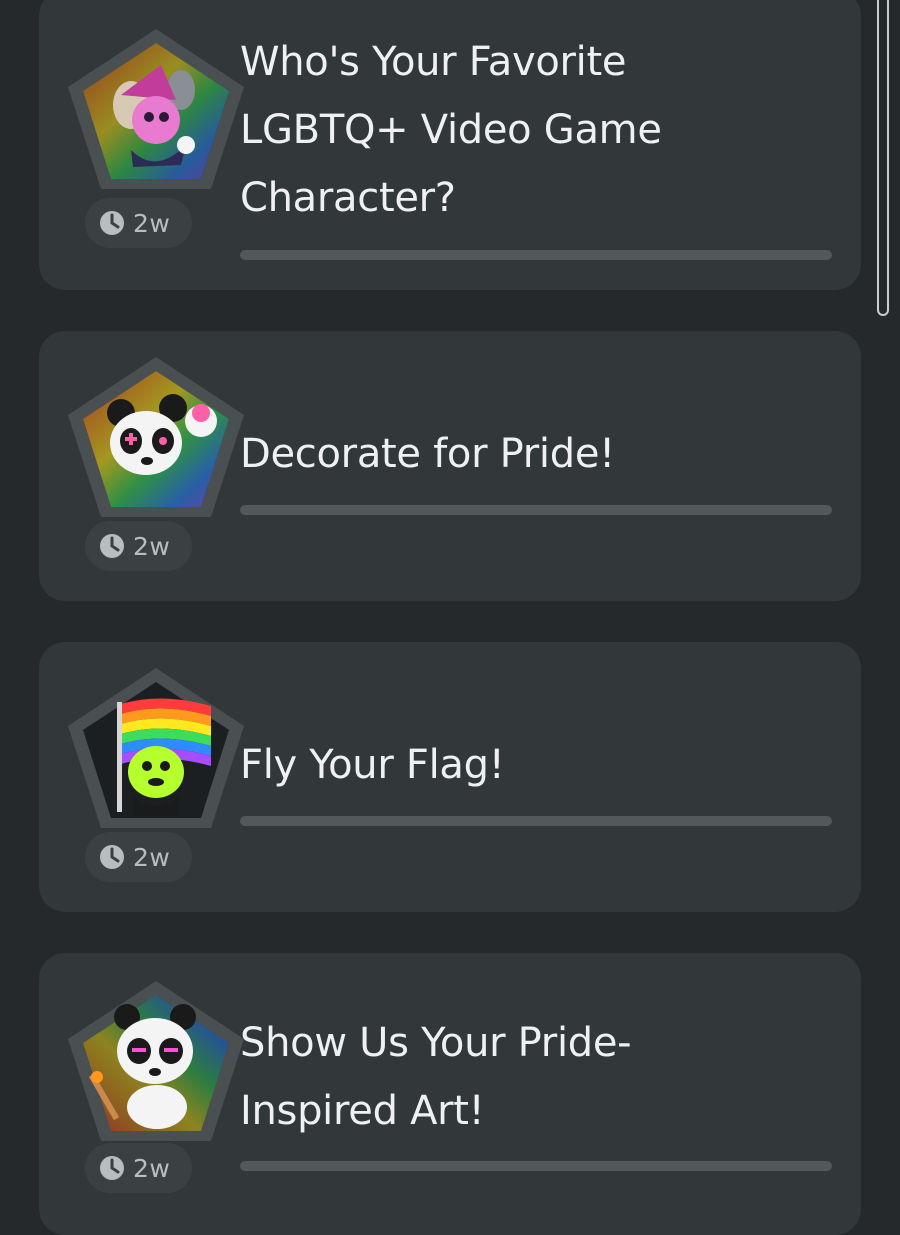 This screenshot has width=900, height=1235. Describe the element at coordinates (156, 438) in the screenshot. I see `pride-panda-badge-icon` at that location.